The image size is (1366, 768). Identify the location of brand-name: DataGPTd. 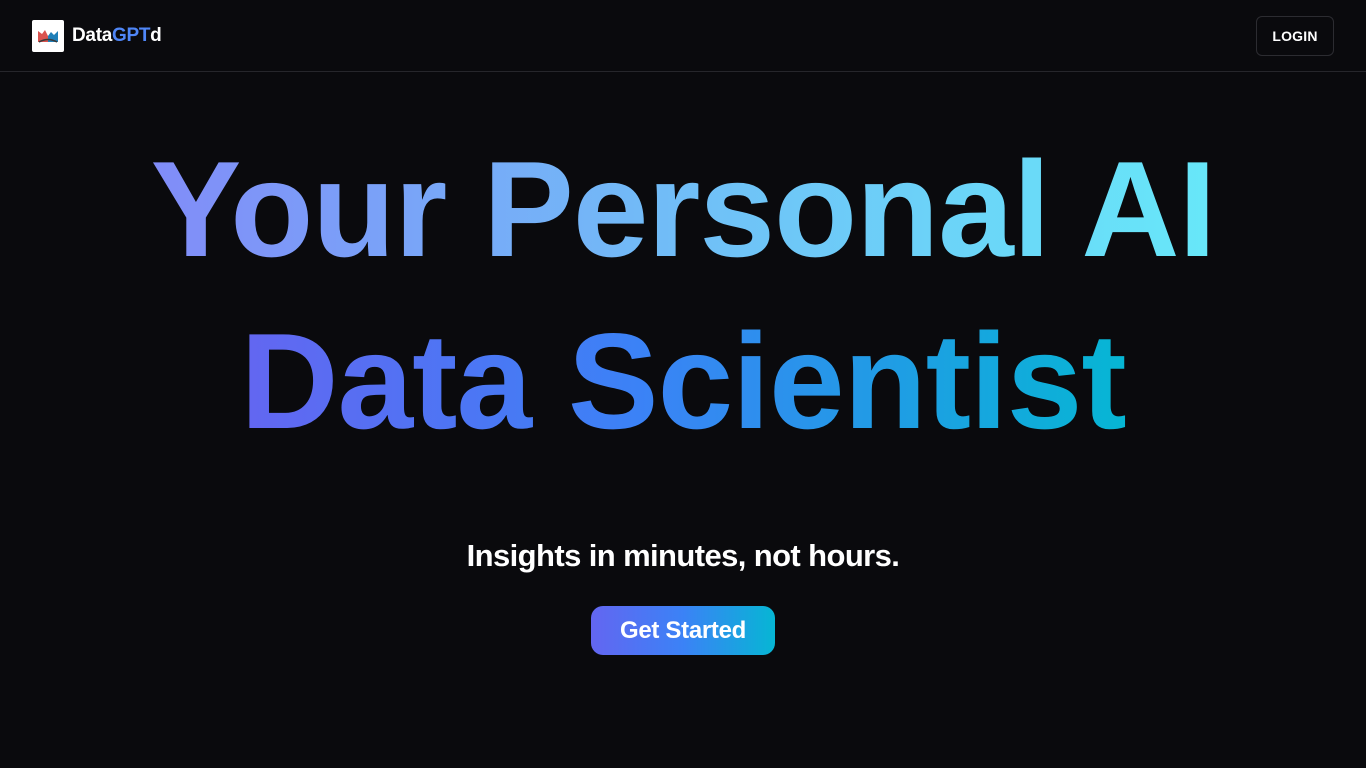
(117, 36).